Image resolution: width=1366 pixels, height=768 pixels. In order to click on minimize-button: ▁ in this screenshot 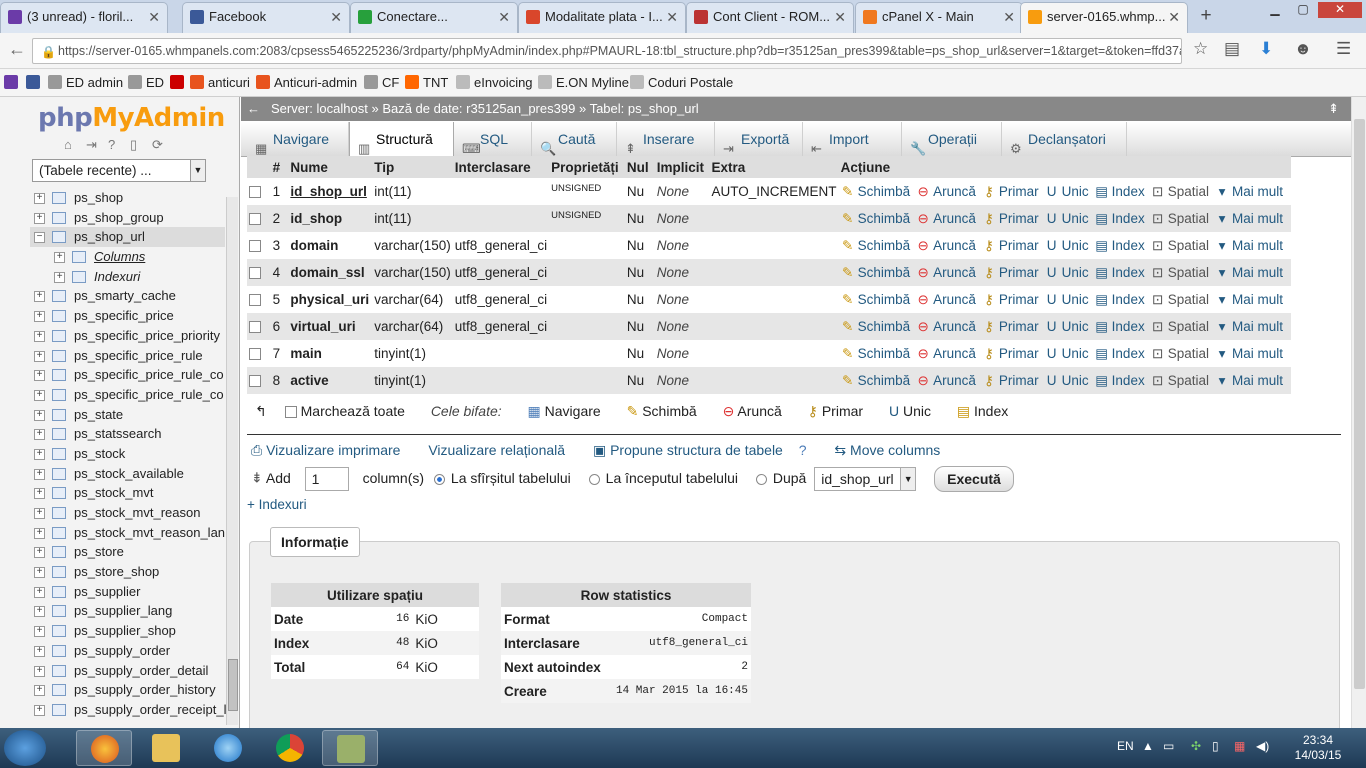, I will do `click(1275, 10)`.